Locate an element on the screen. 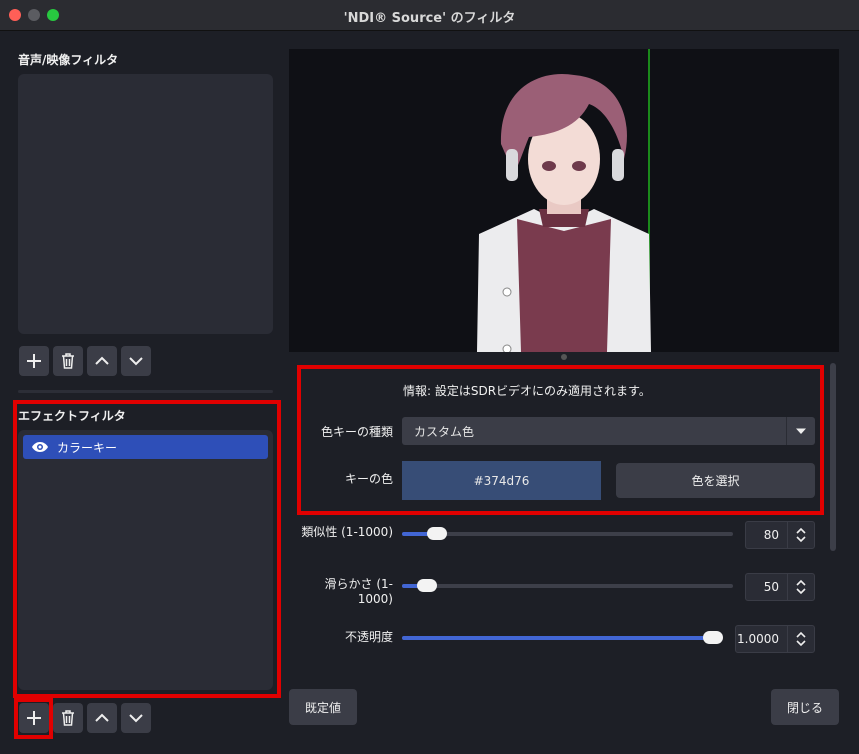 The width and height of the screenshot is (859, 754). key-color-label: キーの色 is located at coordinates (368, 479).